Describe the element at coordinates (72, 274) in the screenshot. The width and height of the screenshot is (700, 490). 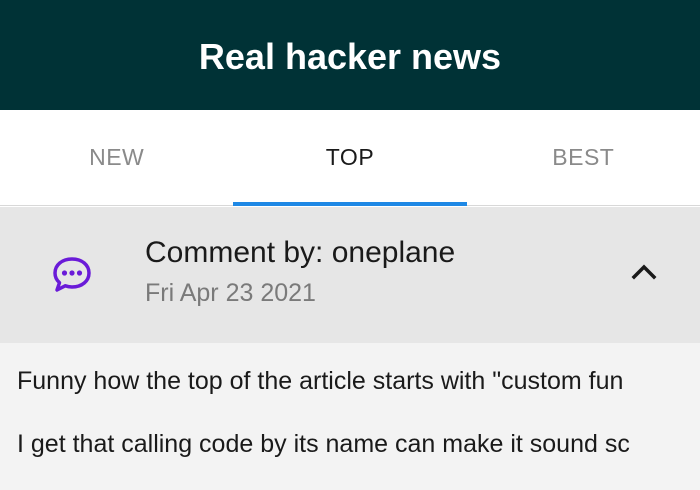
I see `comment-dots-icon` at that location.